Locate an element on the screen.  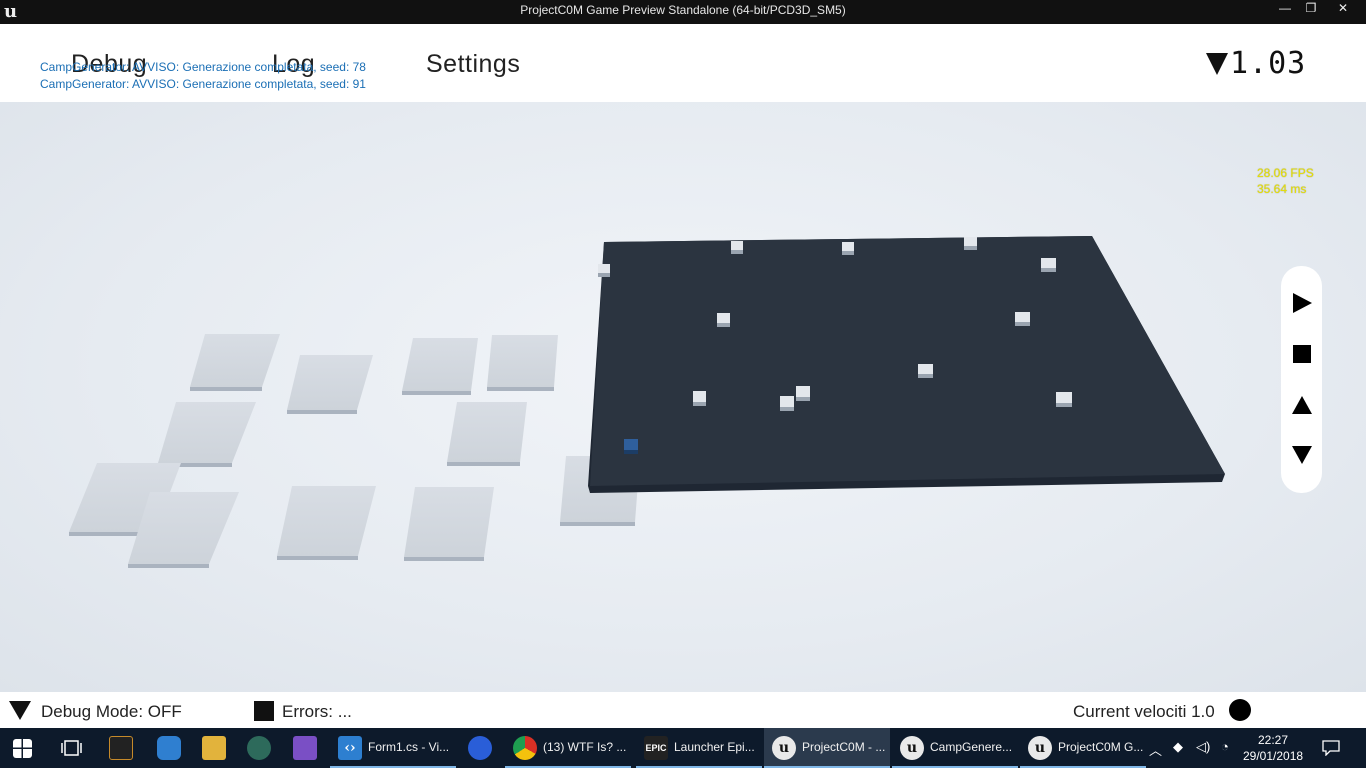
vscode-icon: ‹› is located at coordinates (350, 748).